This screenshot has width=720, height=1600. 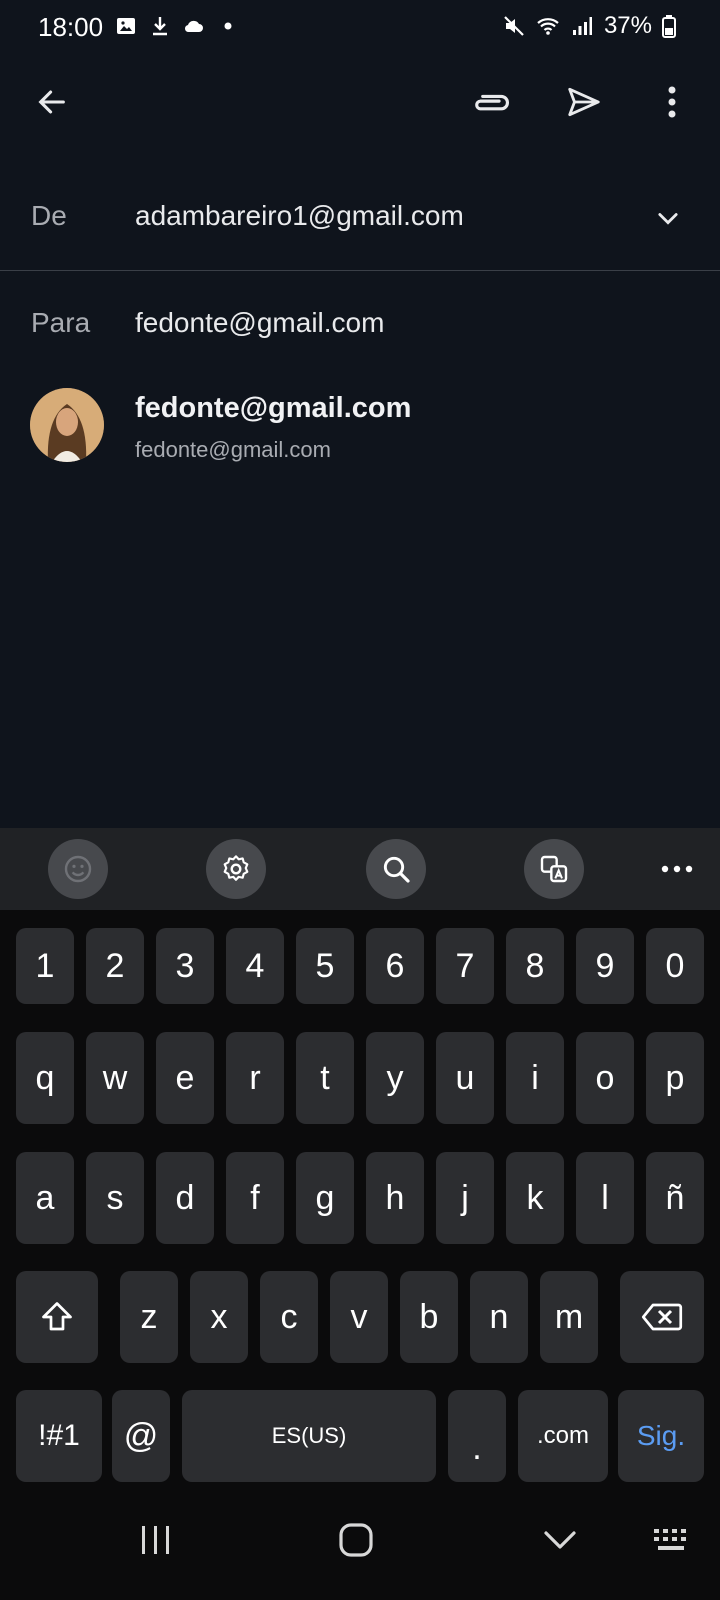 I want to click on search-icon, so click(x=396, y=869).